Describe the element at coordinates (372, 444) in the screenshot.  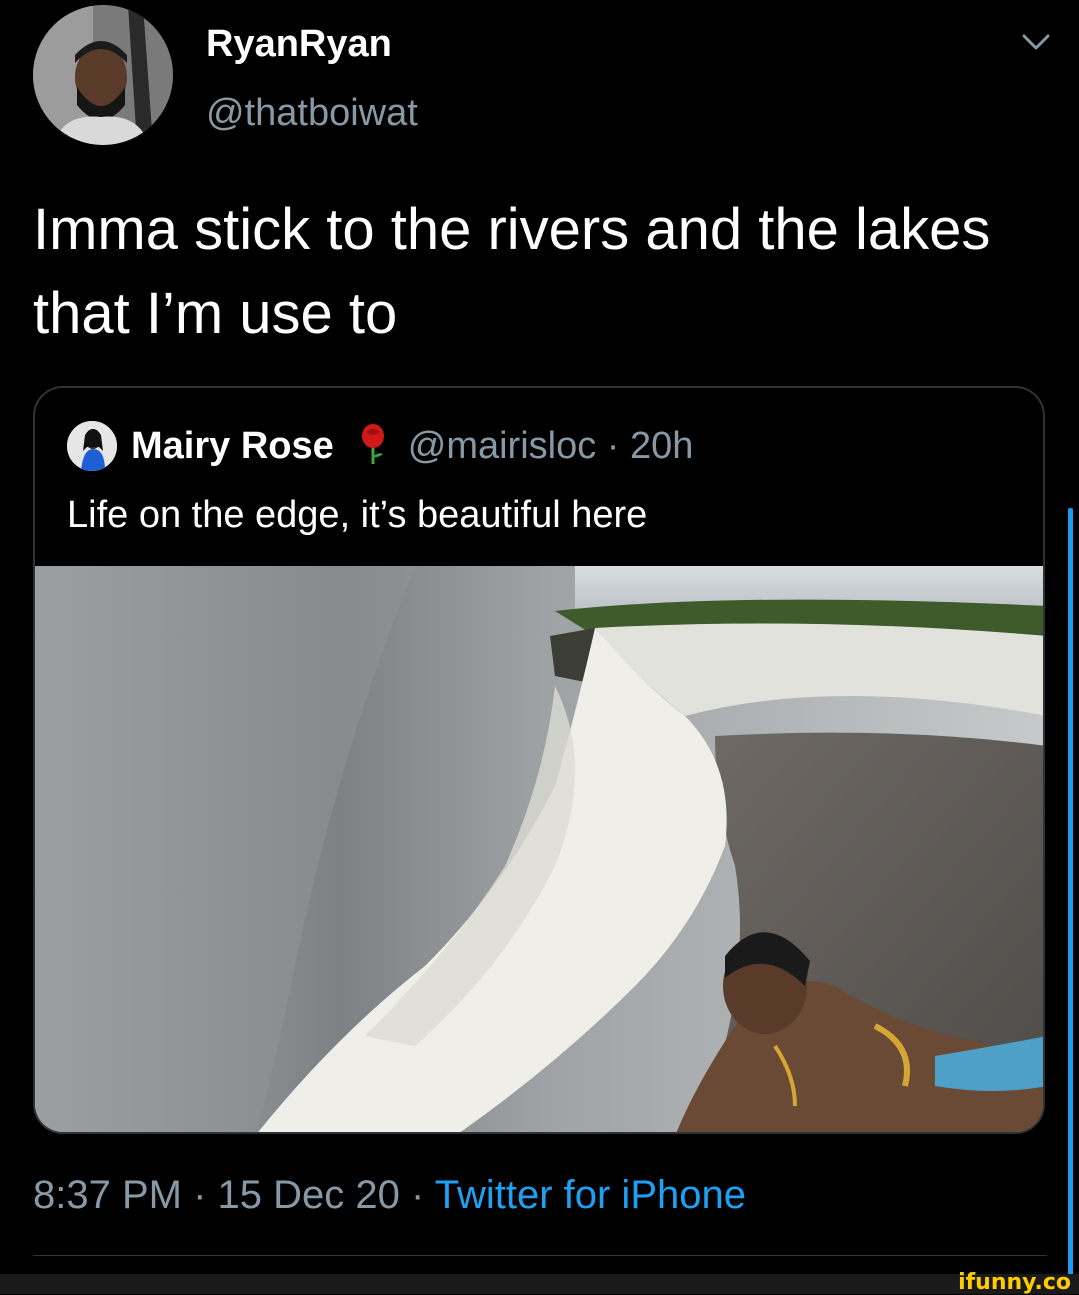
I see `rose-icon` at that location.